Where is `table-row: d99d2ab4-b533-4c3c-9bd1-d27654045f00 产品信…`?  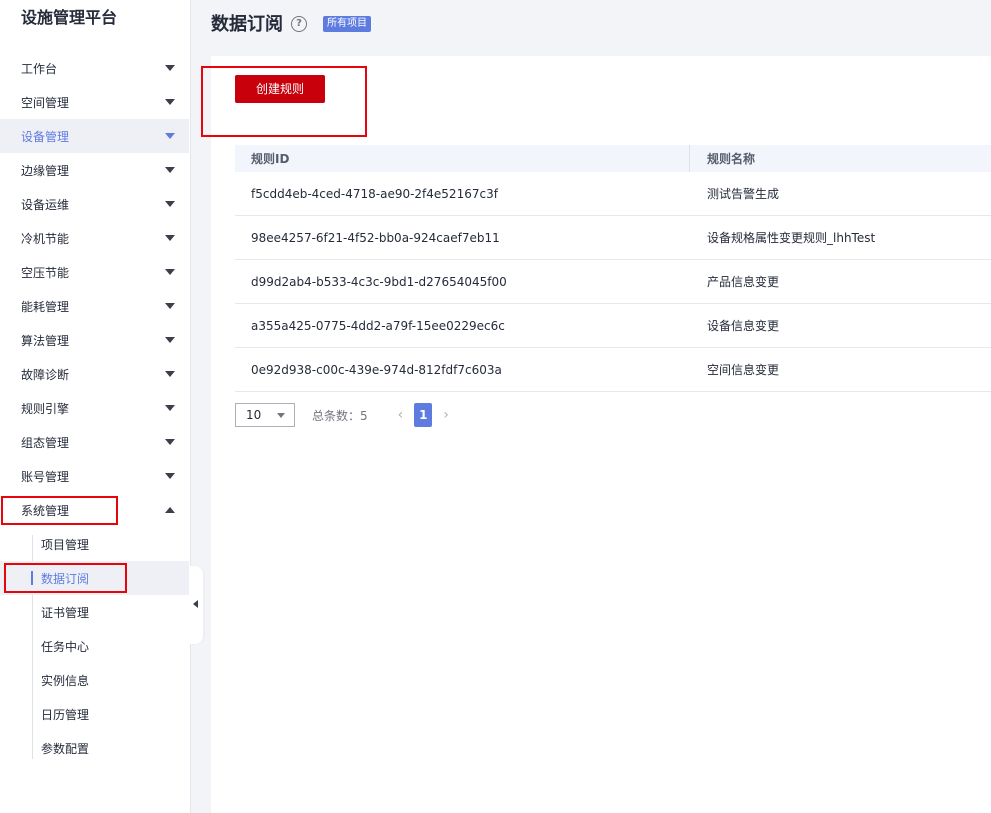
table-row: d99d2ab4-b533-4c3c-9bd1-d27654045f00 产品信… is located at coordinates (613, 282).